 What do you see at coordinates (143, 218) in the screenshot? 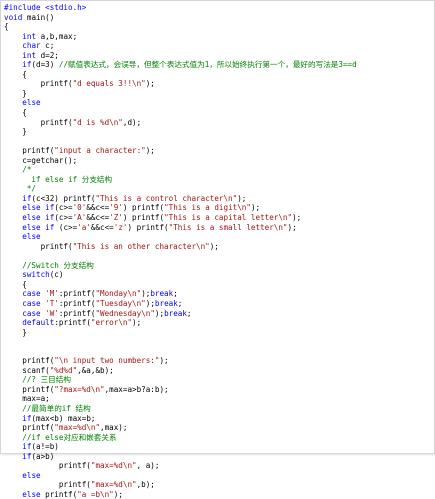
I see `code-text: ) printf(` at bounding box center [143, 218].